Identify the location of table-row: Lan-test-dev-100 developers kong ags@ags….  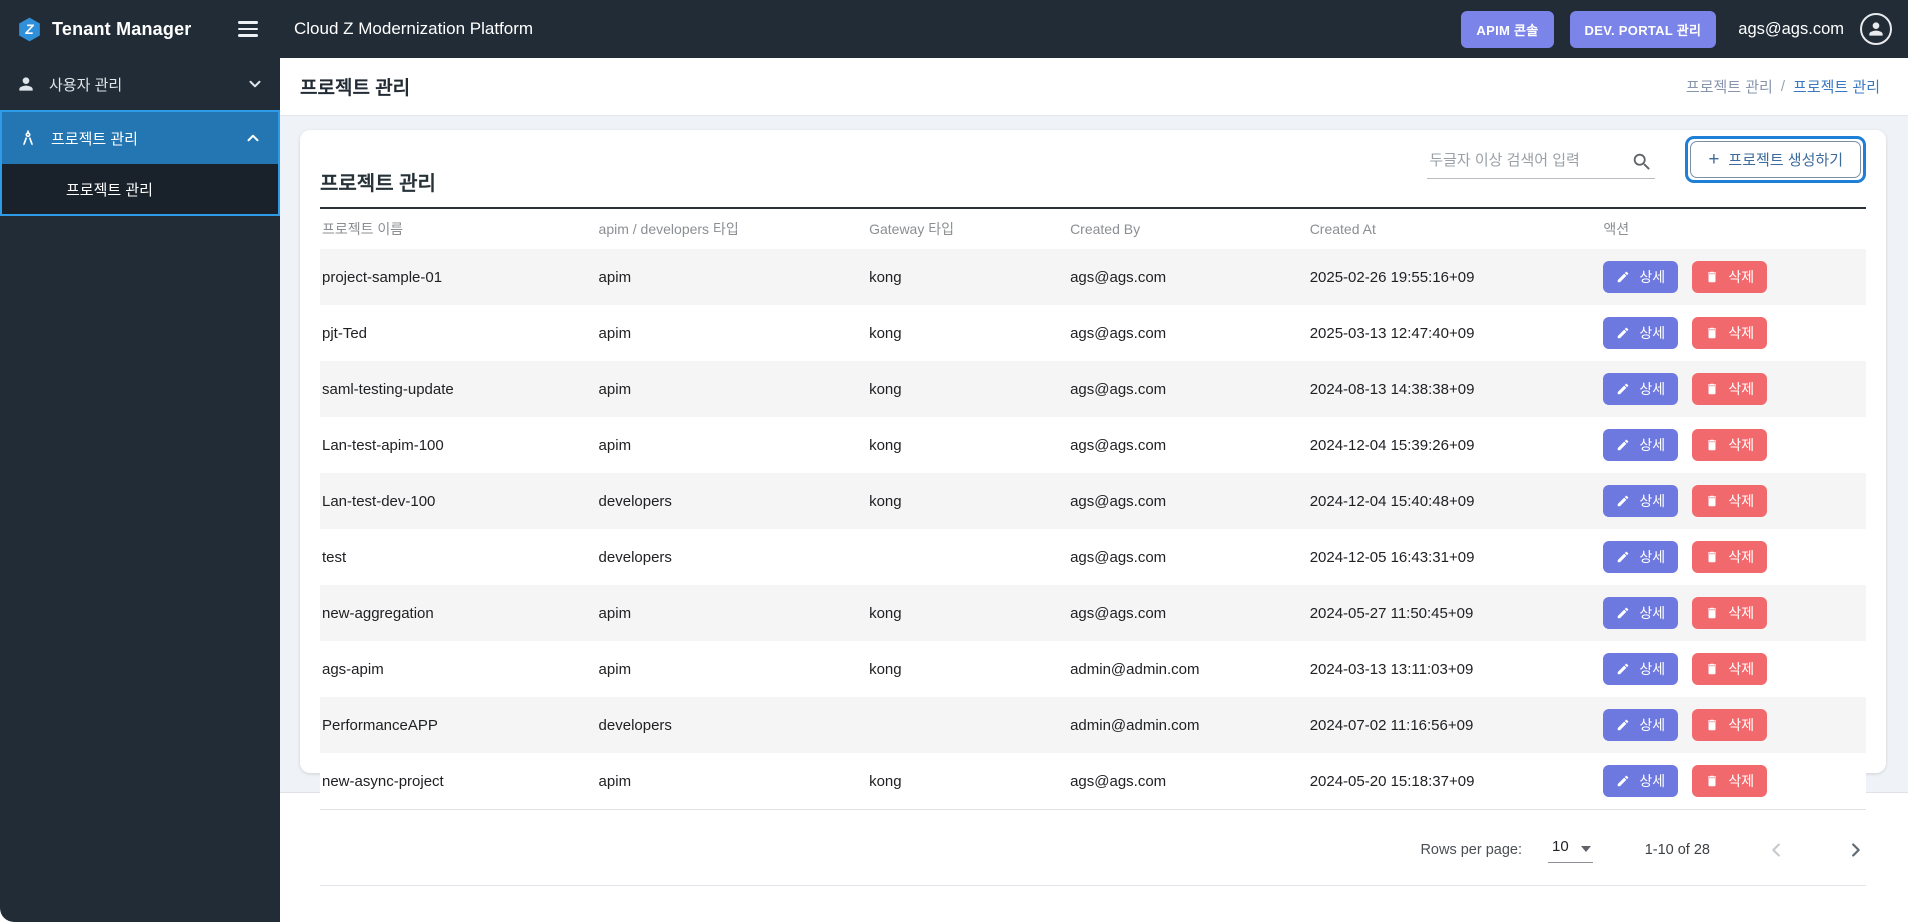
(1093, 501).